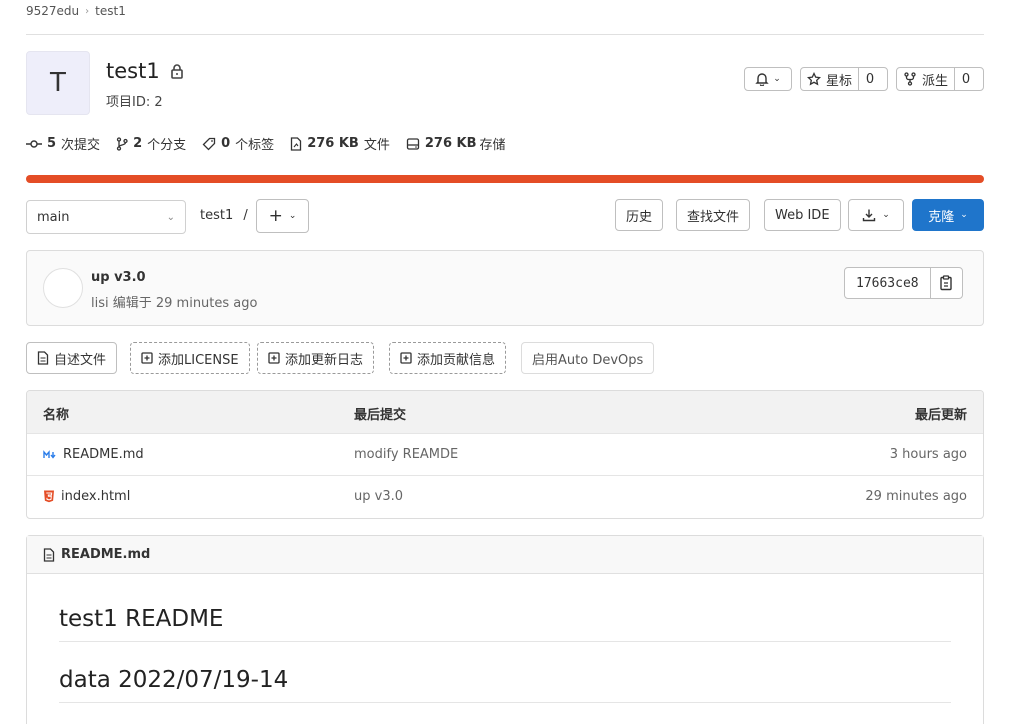 The height and width of the screenshot is (724, 1036). What do you see at coordinates (56, 415) in the screenshot?
I see `header-name: 名称` at bounding box center [56, 415].